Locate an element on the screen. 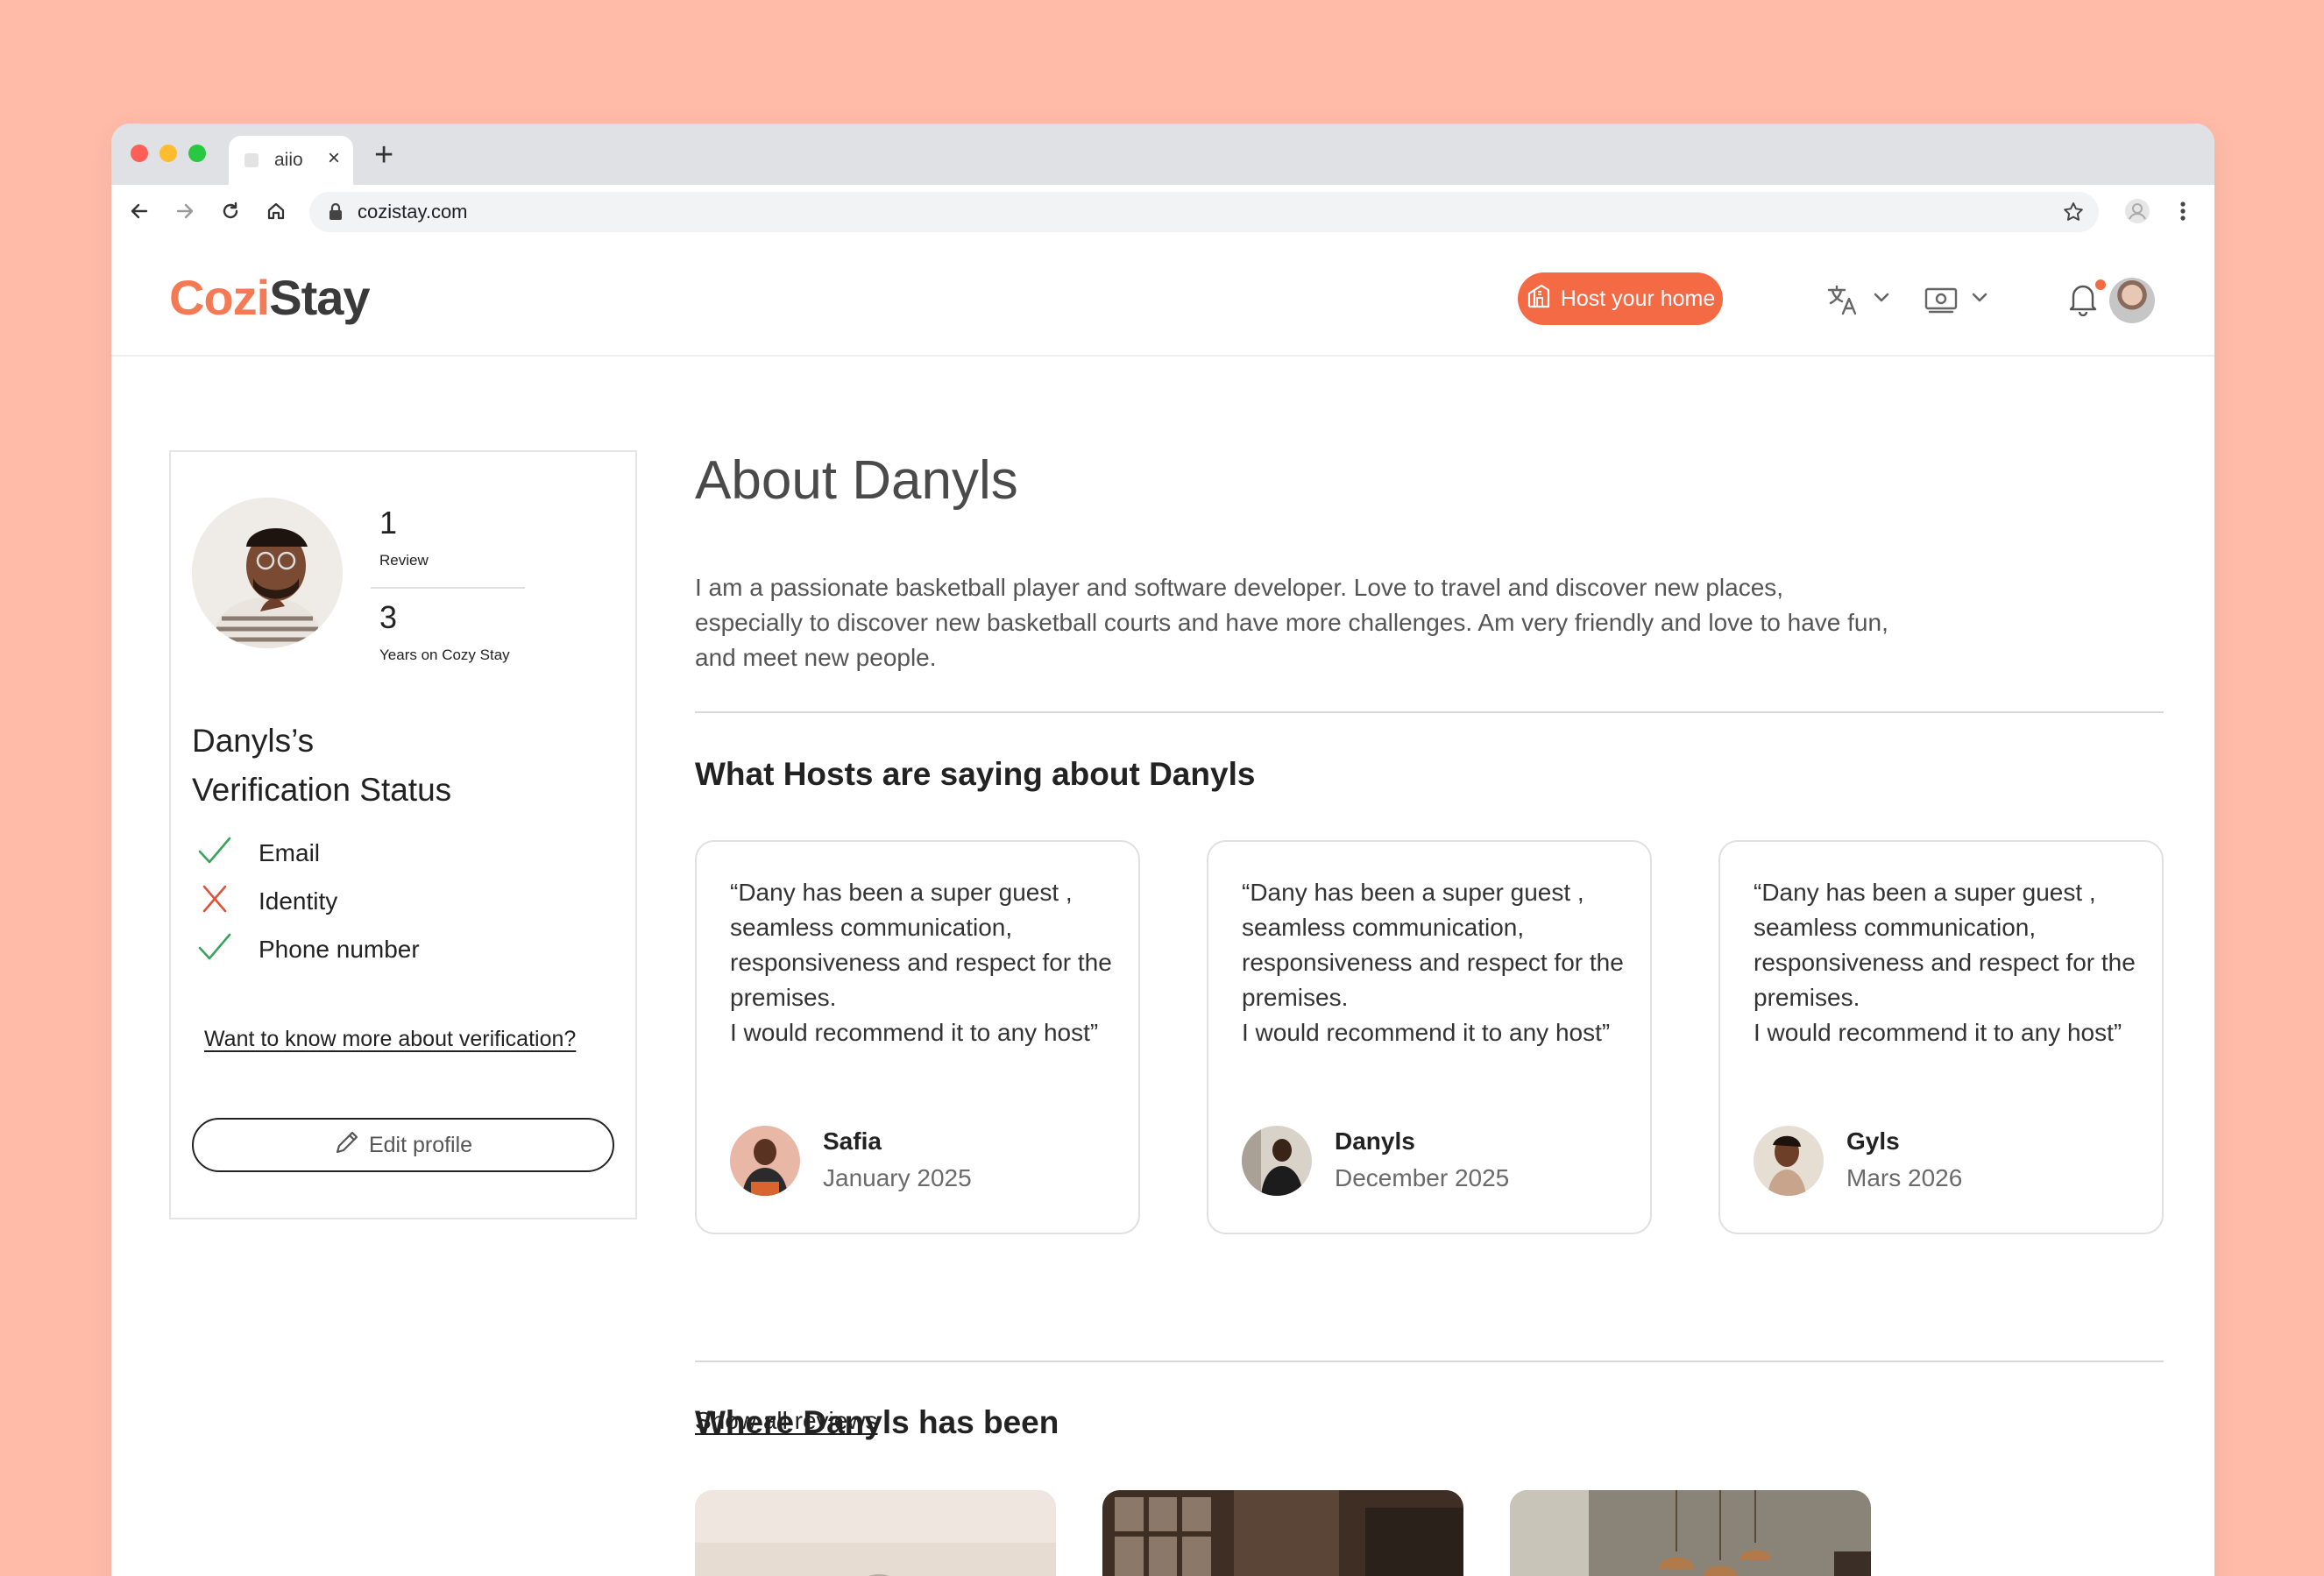 The height and width of the screenshot is (1576, 2324). reviewer-name: Gyls is located at coordinates (1873, 1141).